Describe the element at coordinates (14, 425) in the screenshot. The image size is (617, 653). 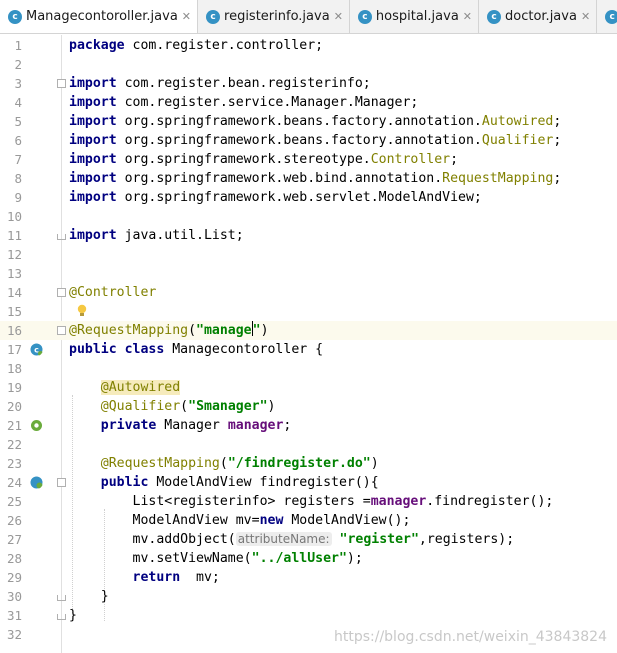
I see `line-number: 21` at that location.